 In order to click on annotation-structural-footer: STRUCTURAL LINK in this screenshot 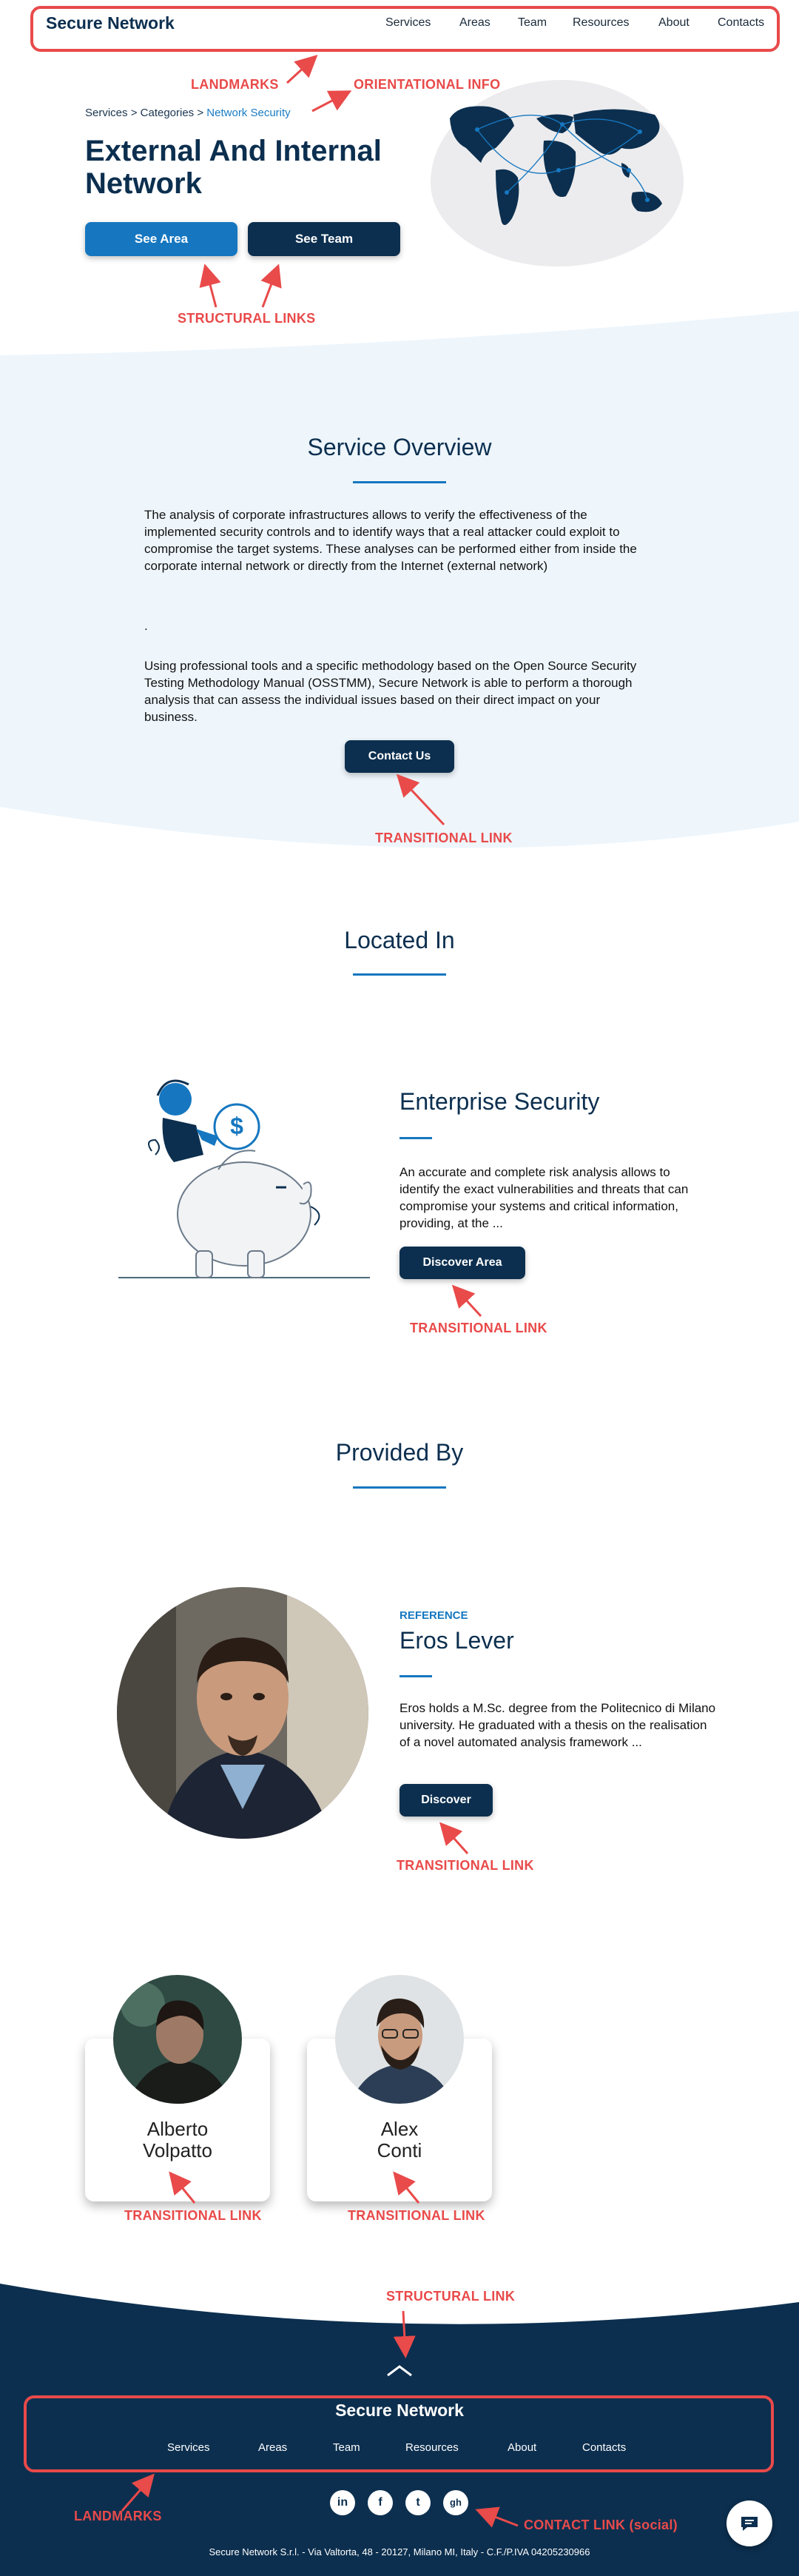, I will do `click(451, 2296)`.